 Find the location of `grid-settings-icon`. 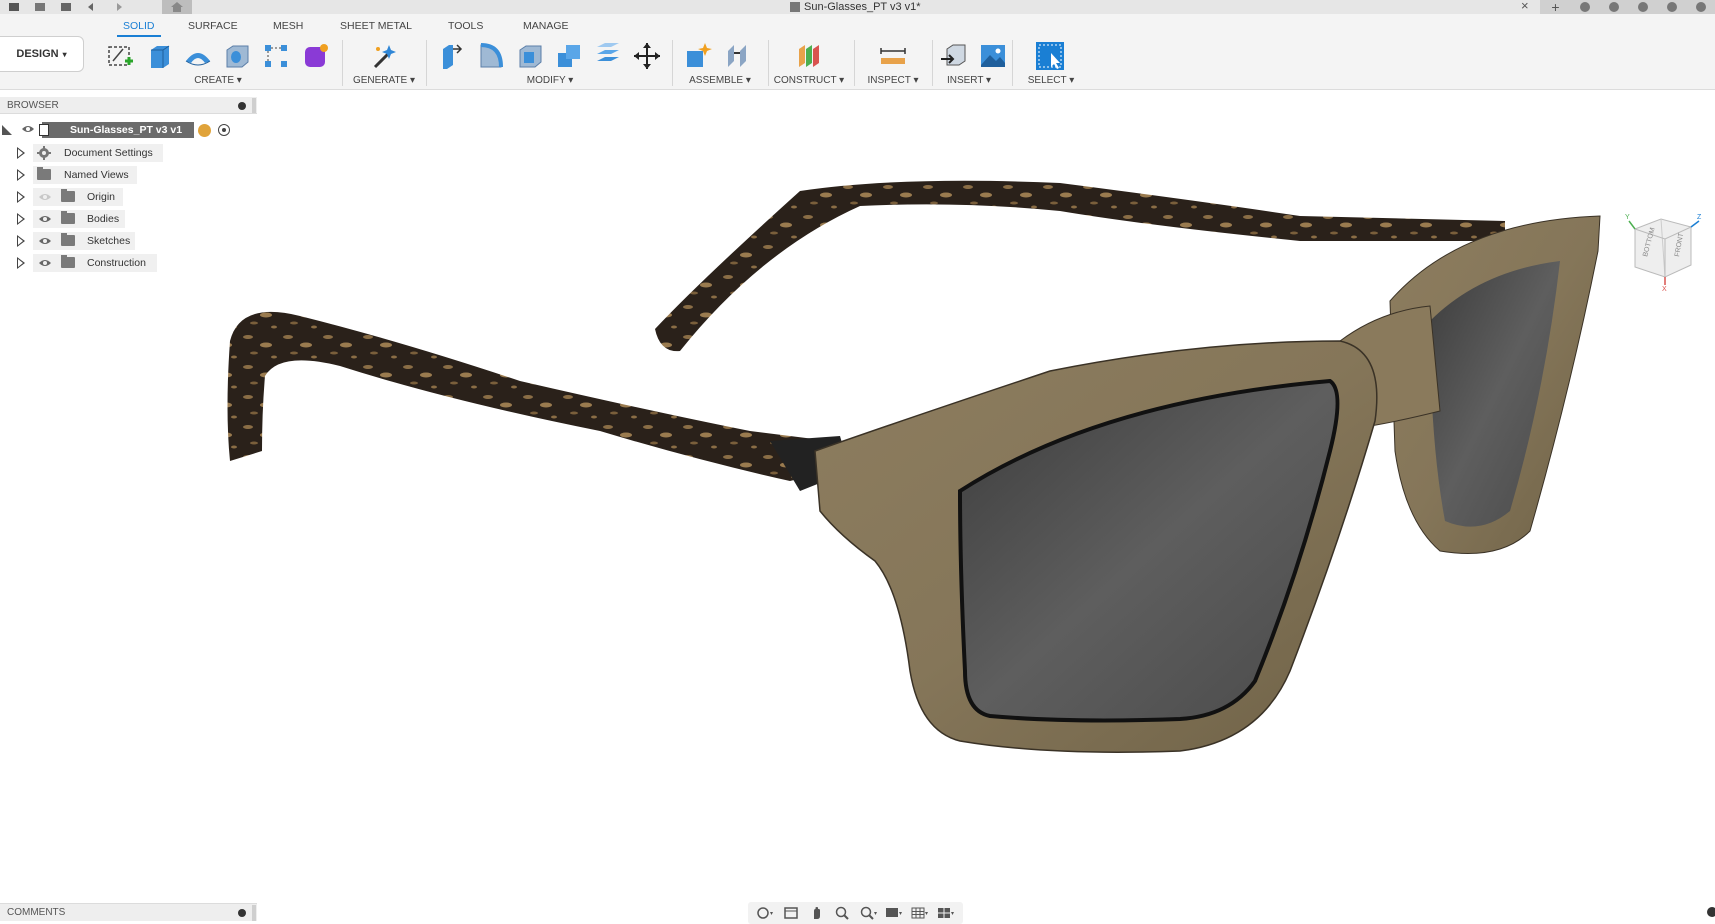

grid-settings-icon is located at coordinates (920, 913).